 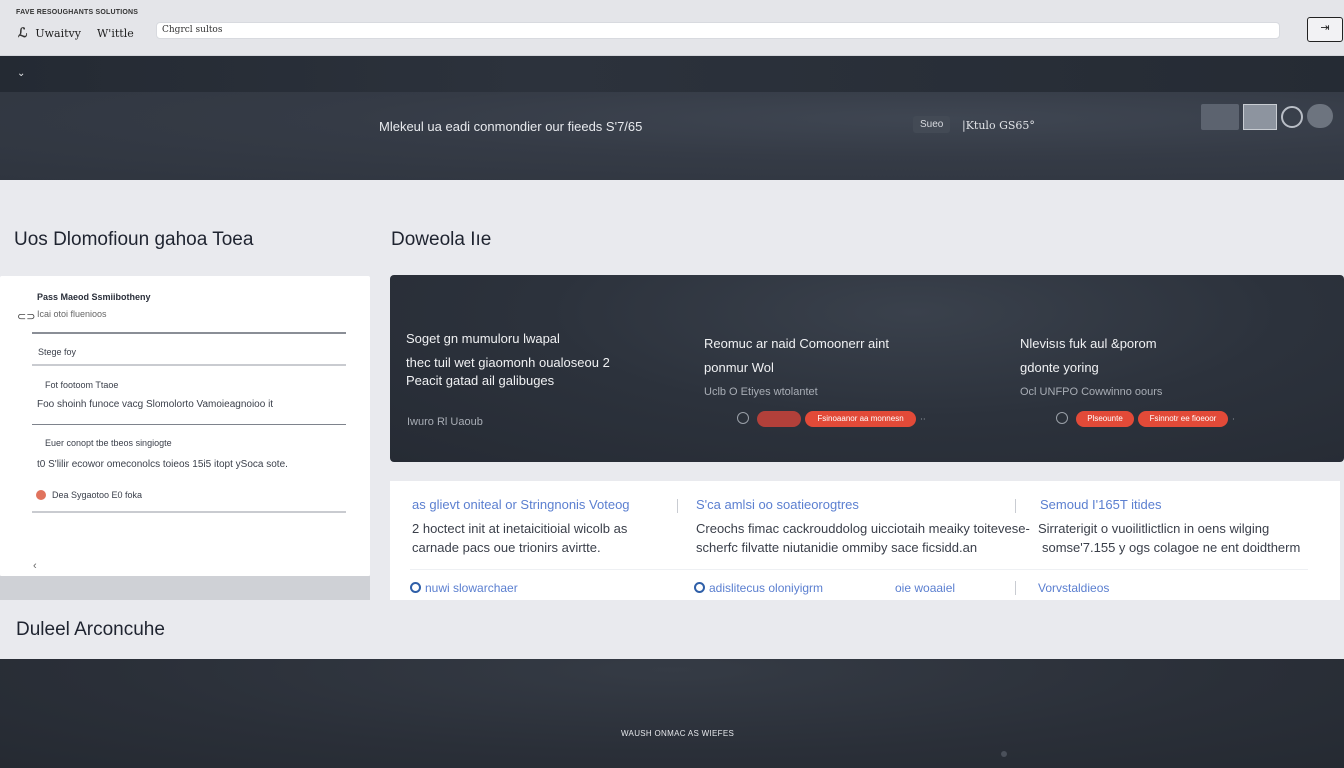 I want to click on info-link: adislitecus oloniyigrm, so click(x=758, y=588).